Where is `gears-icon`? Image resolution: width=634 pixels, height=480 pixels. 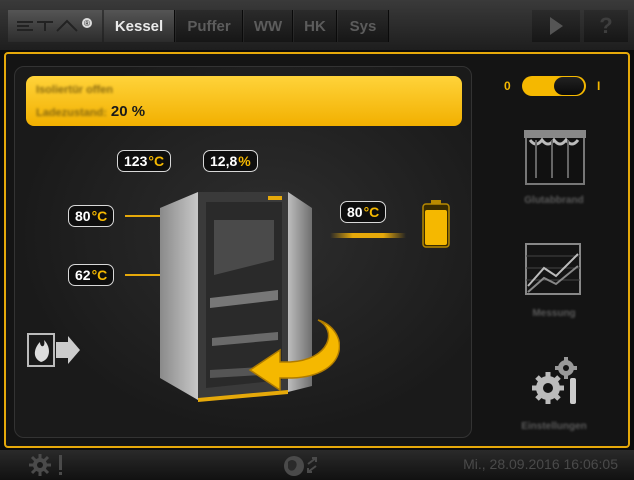
gears-icon is located at coordinates (554, 382).